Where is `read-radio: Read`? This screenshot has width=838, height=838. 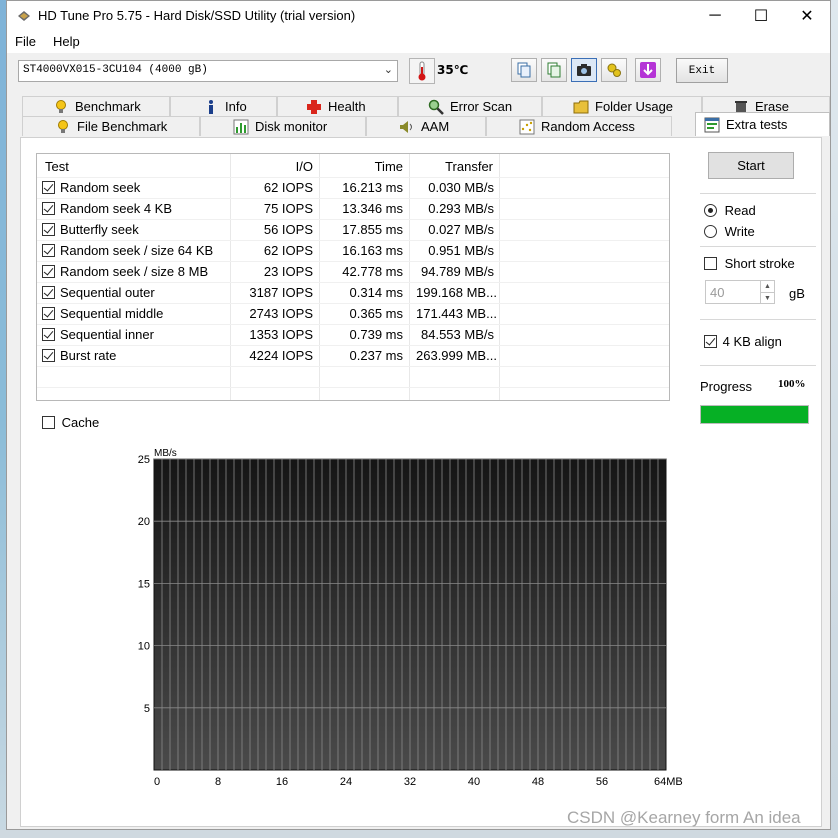
read-radio: Read is located at coordinates (730, 210).